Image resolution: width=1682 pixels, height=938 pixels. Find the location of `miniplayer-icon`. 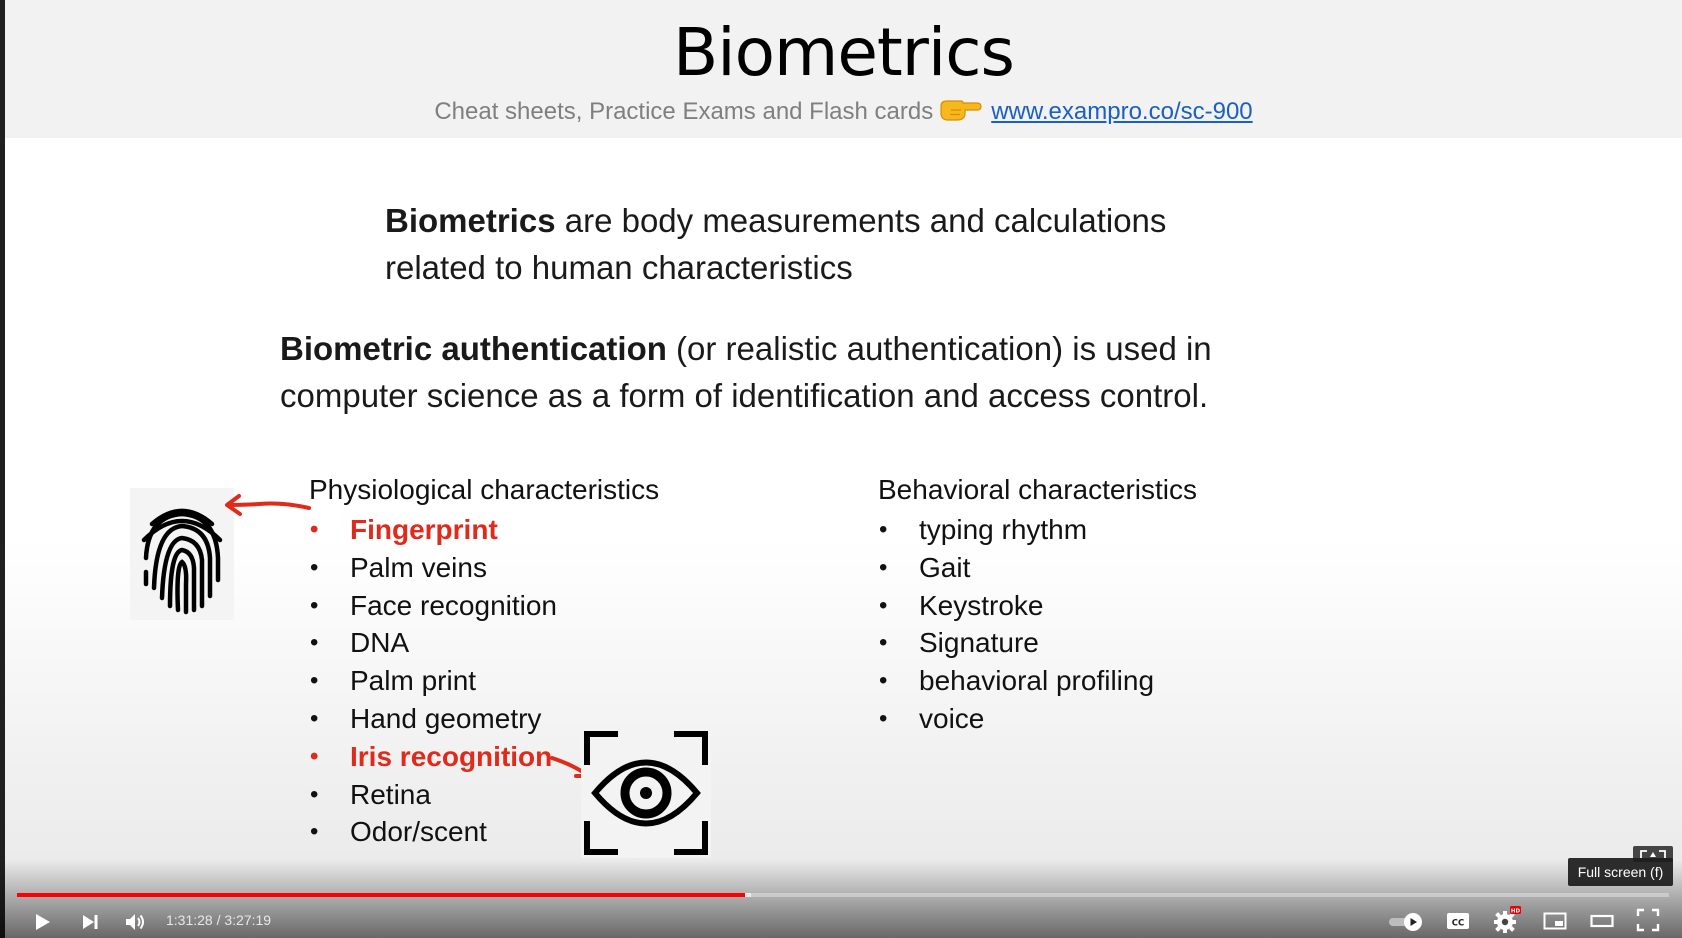

miniplayer-icon is located at coordinates (1555, 921).